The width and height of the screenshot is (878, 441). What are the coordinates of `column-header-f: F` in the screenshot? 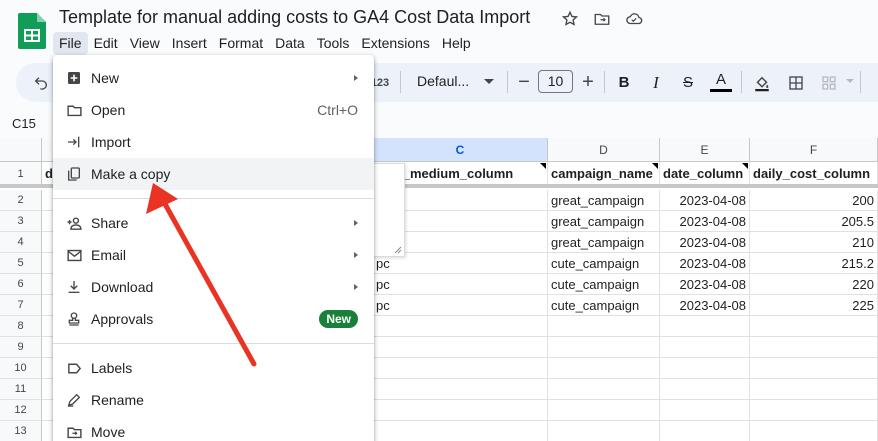 It's located at (814, 150).